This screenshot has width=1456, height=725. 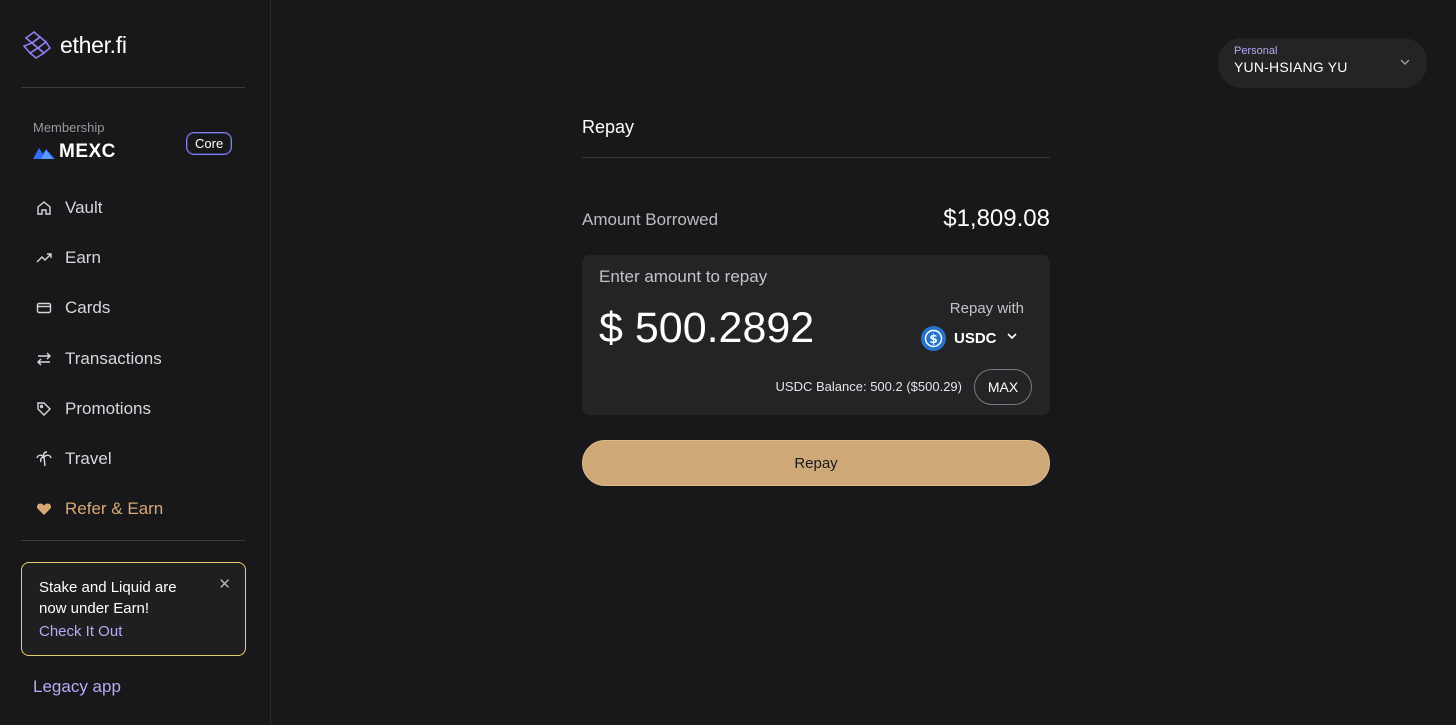 I want to click on token-select: $ USDC, so click(x=970, y=338).